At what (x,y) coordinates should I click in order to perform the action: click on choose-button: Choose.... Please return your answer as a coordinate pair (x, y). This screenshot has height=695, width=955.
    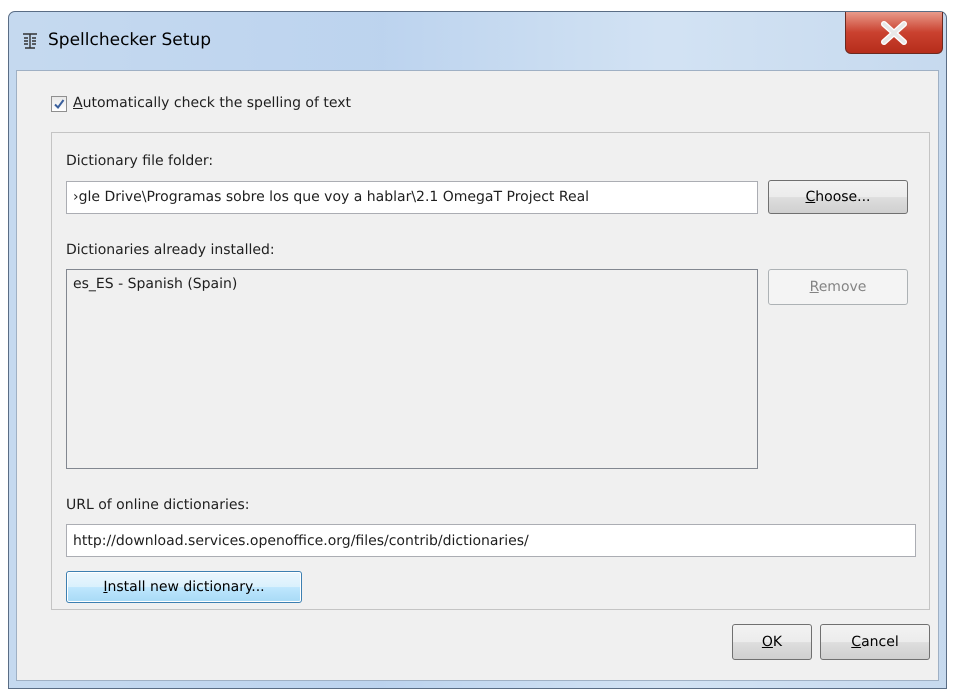
    Looking at the image, I should click on (838, 197).